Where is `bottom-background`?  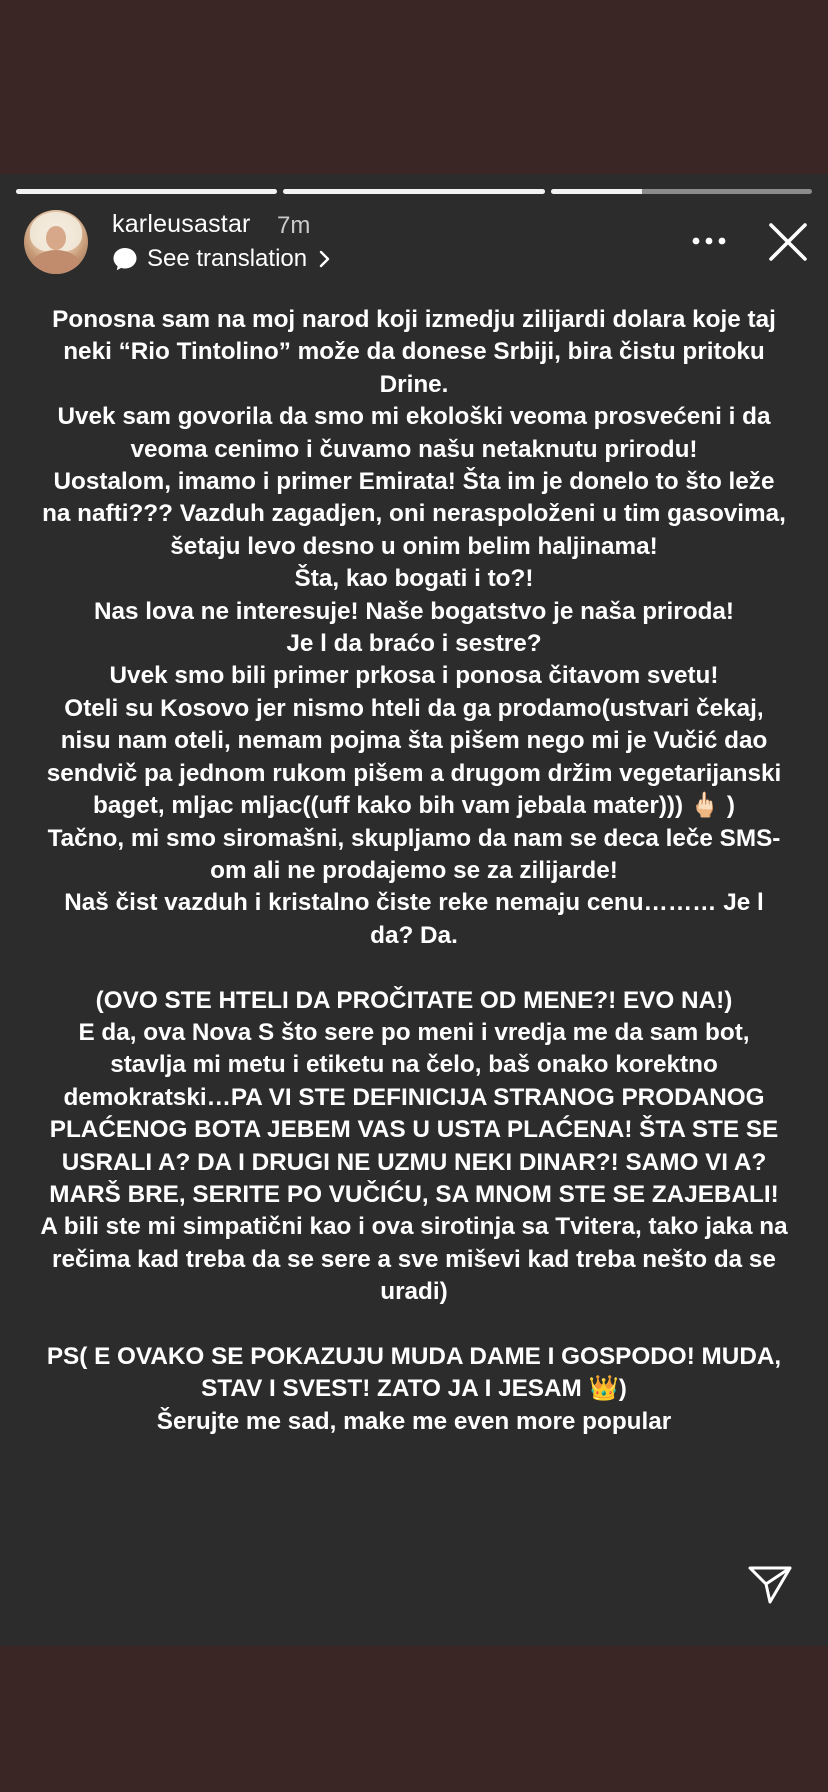 bottom-background is located at coordinates (414, 1719).